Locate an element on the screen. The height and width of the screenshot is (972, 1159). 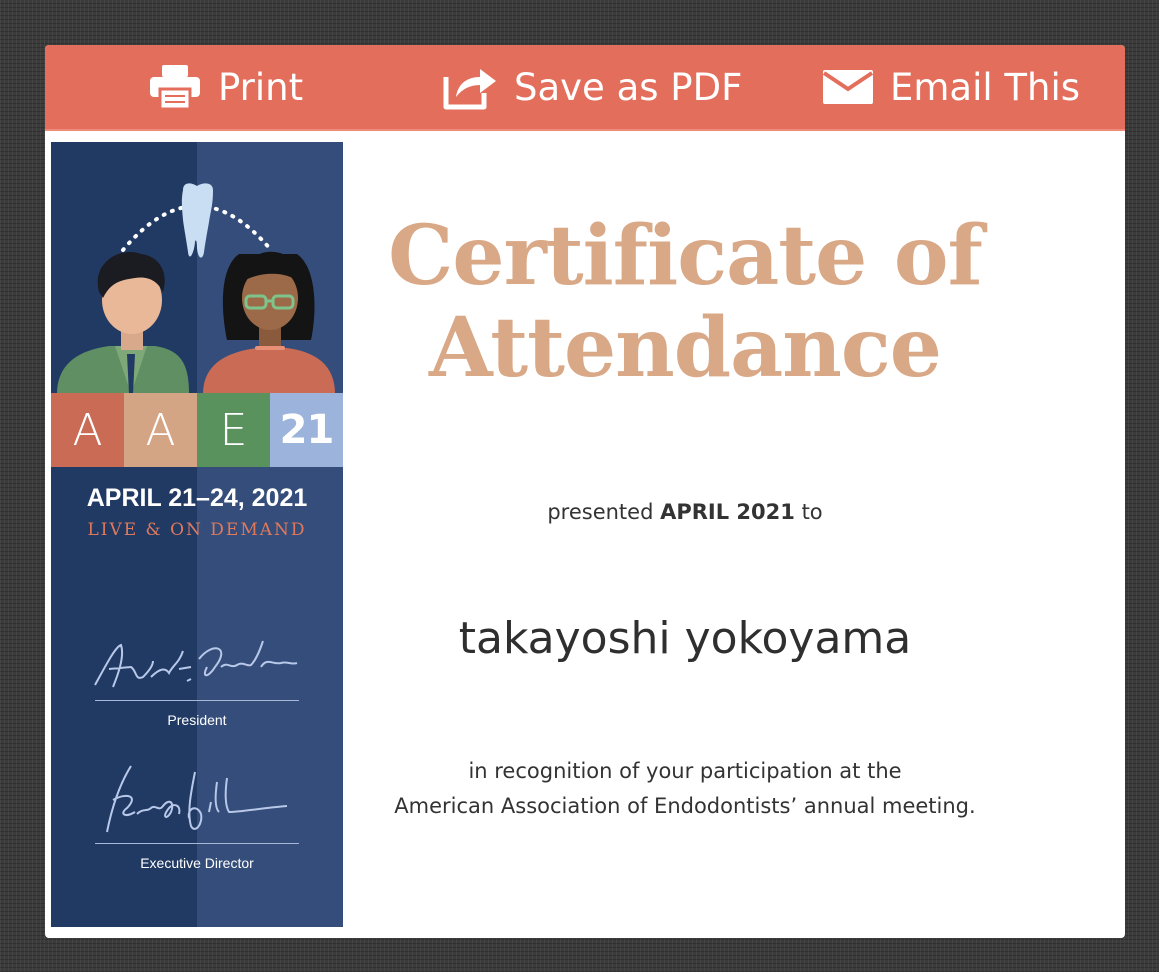
executive-director-signature is located at coordinates (197, 799).